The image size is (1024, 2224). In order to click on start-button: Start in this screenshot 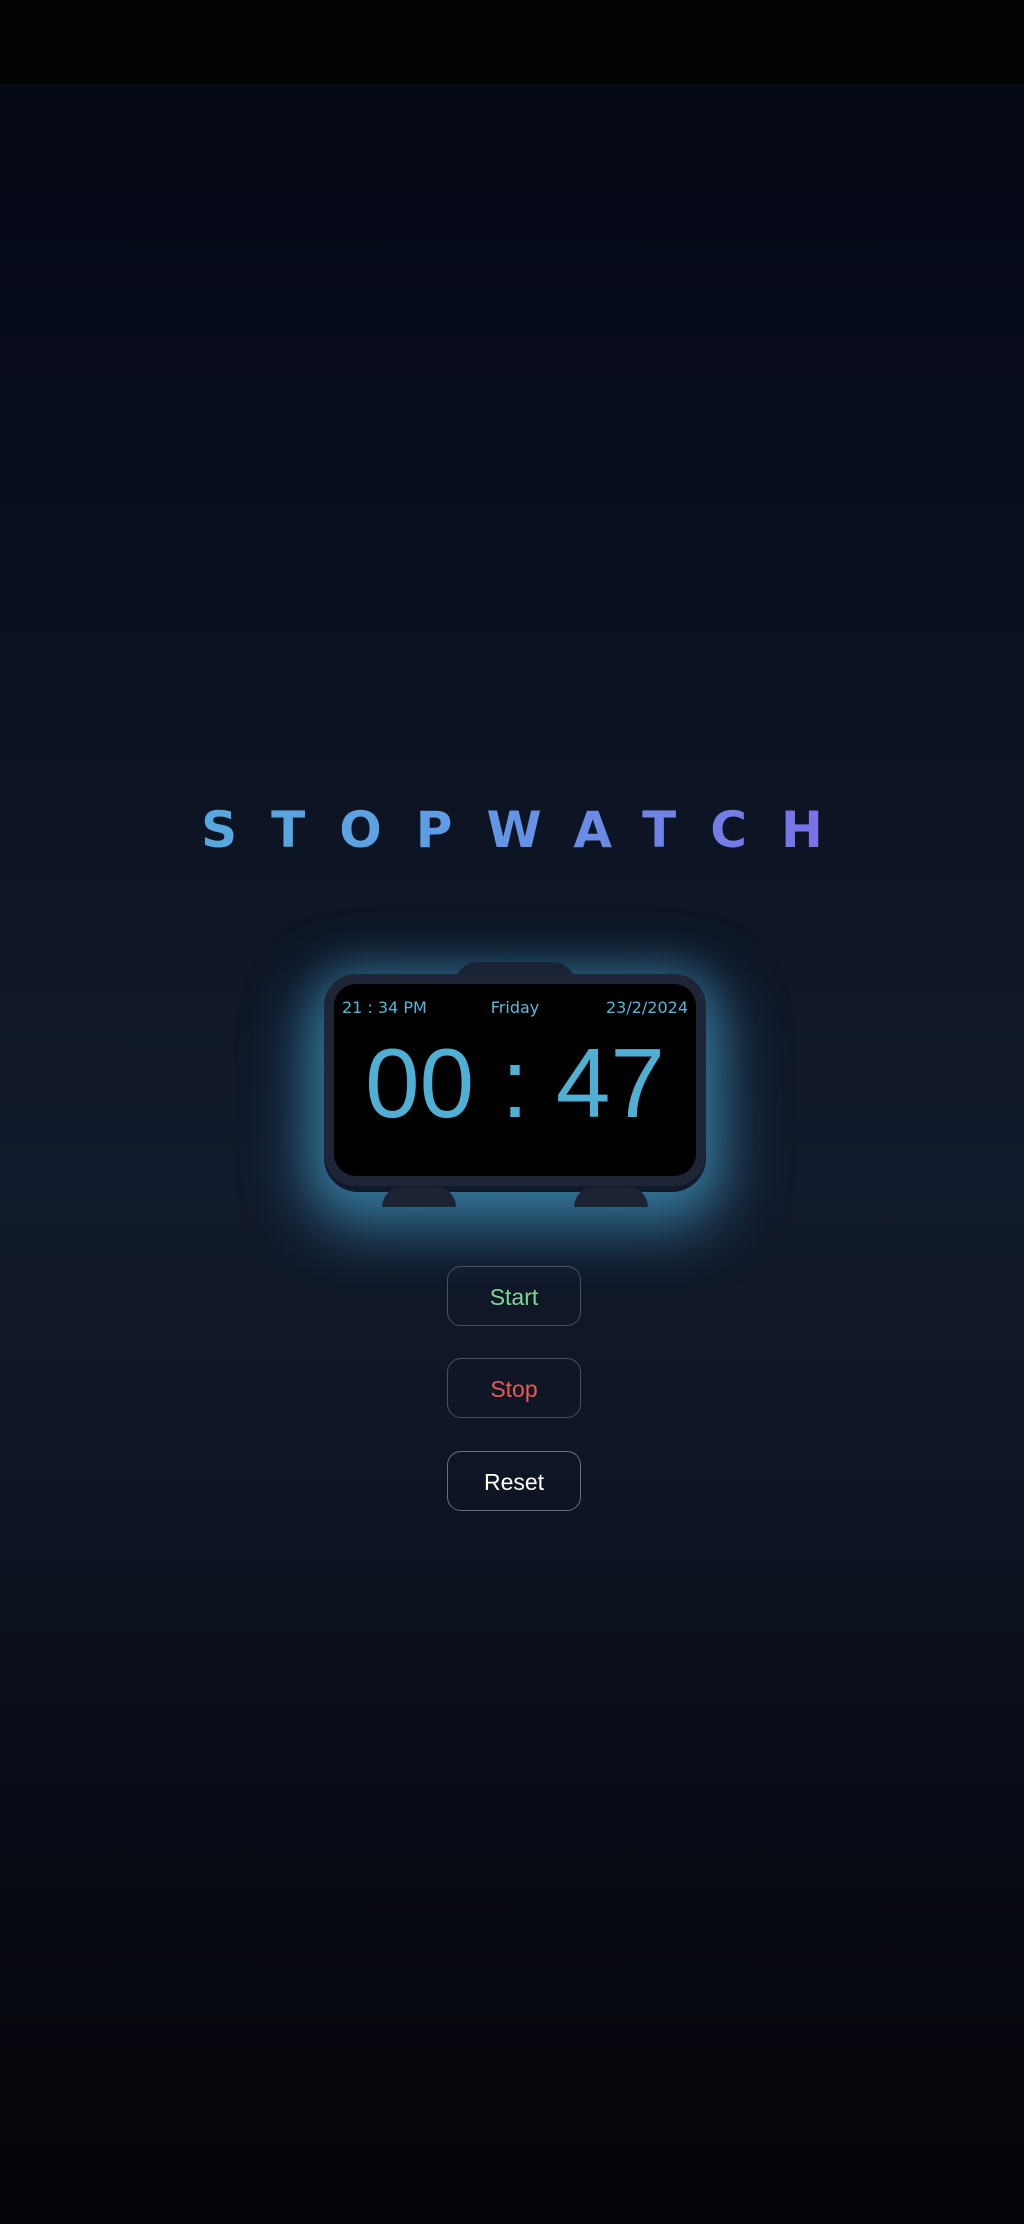, I will do `click(514, 1296)`.